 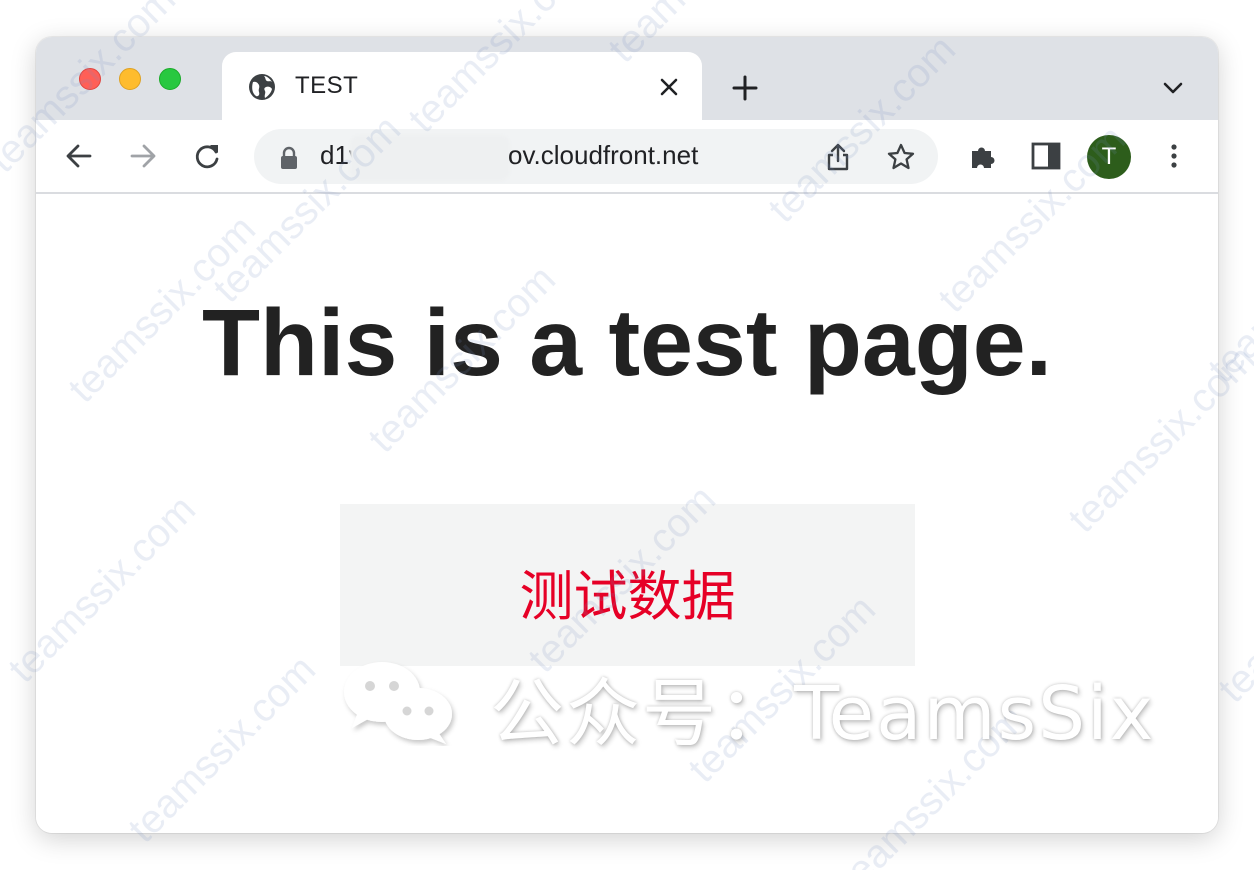 I want to click on page-heading: This is a test page., so click(x=627, y=343).